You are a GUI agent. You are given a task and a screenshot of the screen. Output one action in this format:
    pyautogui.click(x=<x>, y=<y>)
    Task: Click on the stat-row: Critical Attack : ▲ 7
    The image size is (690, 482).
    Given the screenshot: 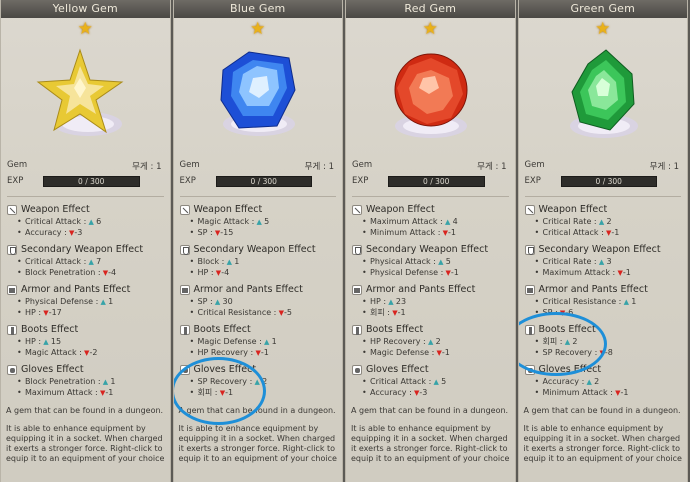 What is the action you would take?
    pyautogui.click(x=86, y=261)
    